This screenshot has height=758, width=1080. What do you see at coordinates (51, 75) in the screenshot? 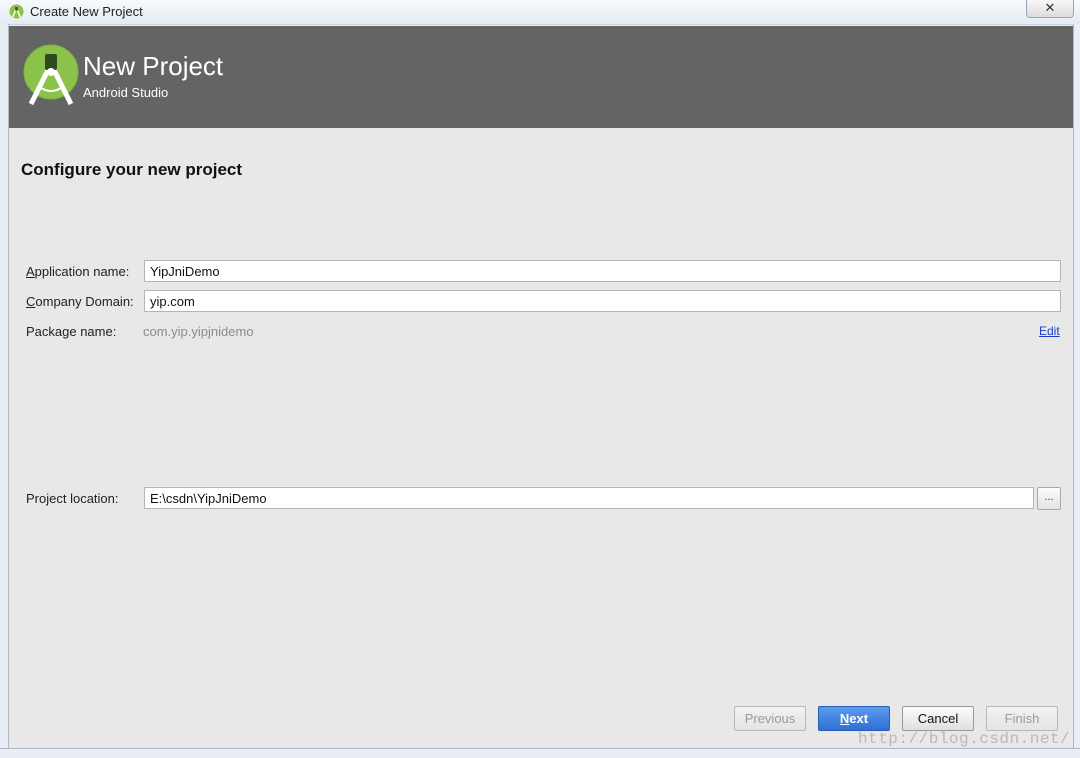
I see `android-studio-logo-icon` at bounding box center [51, 75].